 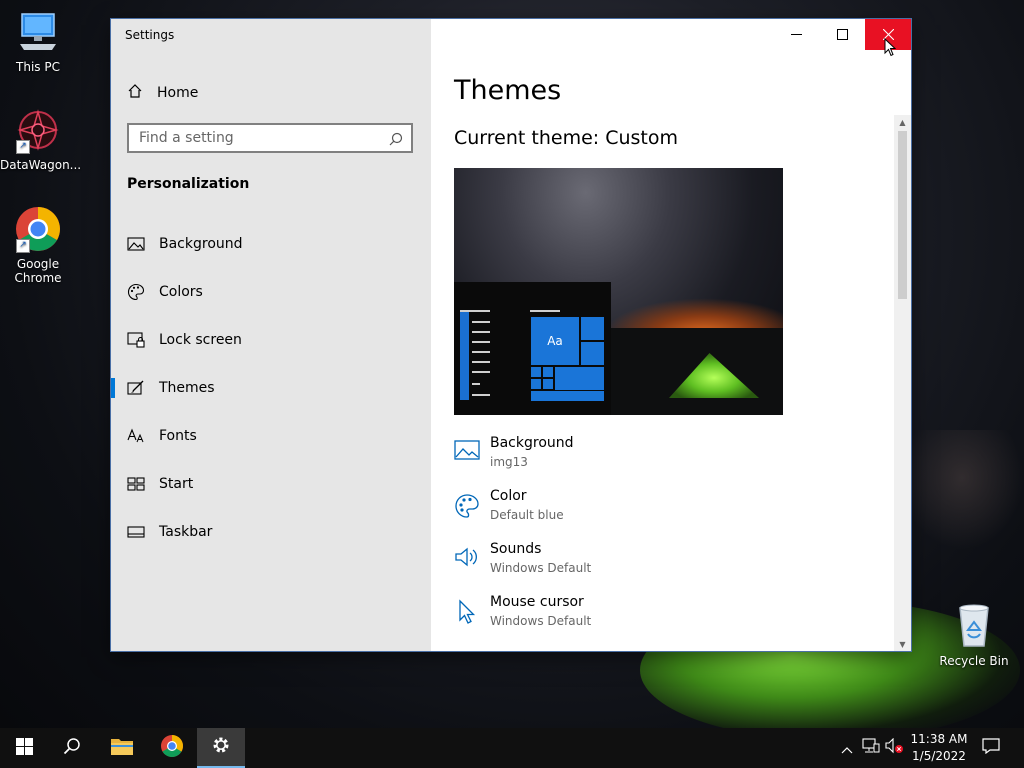 What do you see at coordinates (532, 443) in the screenshot?
I see `property-label: Background` at bounding box center [532, 443].